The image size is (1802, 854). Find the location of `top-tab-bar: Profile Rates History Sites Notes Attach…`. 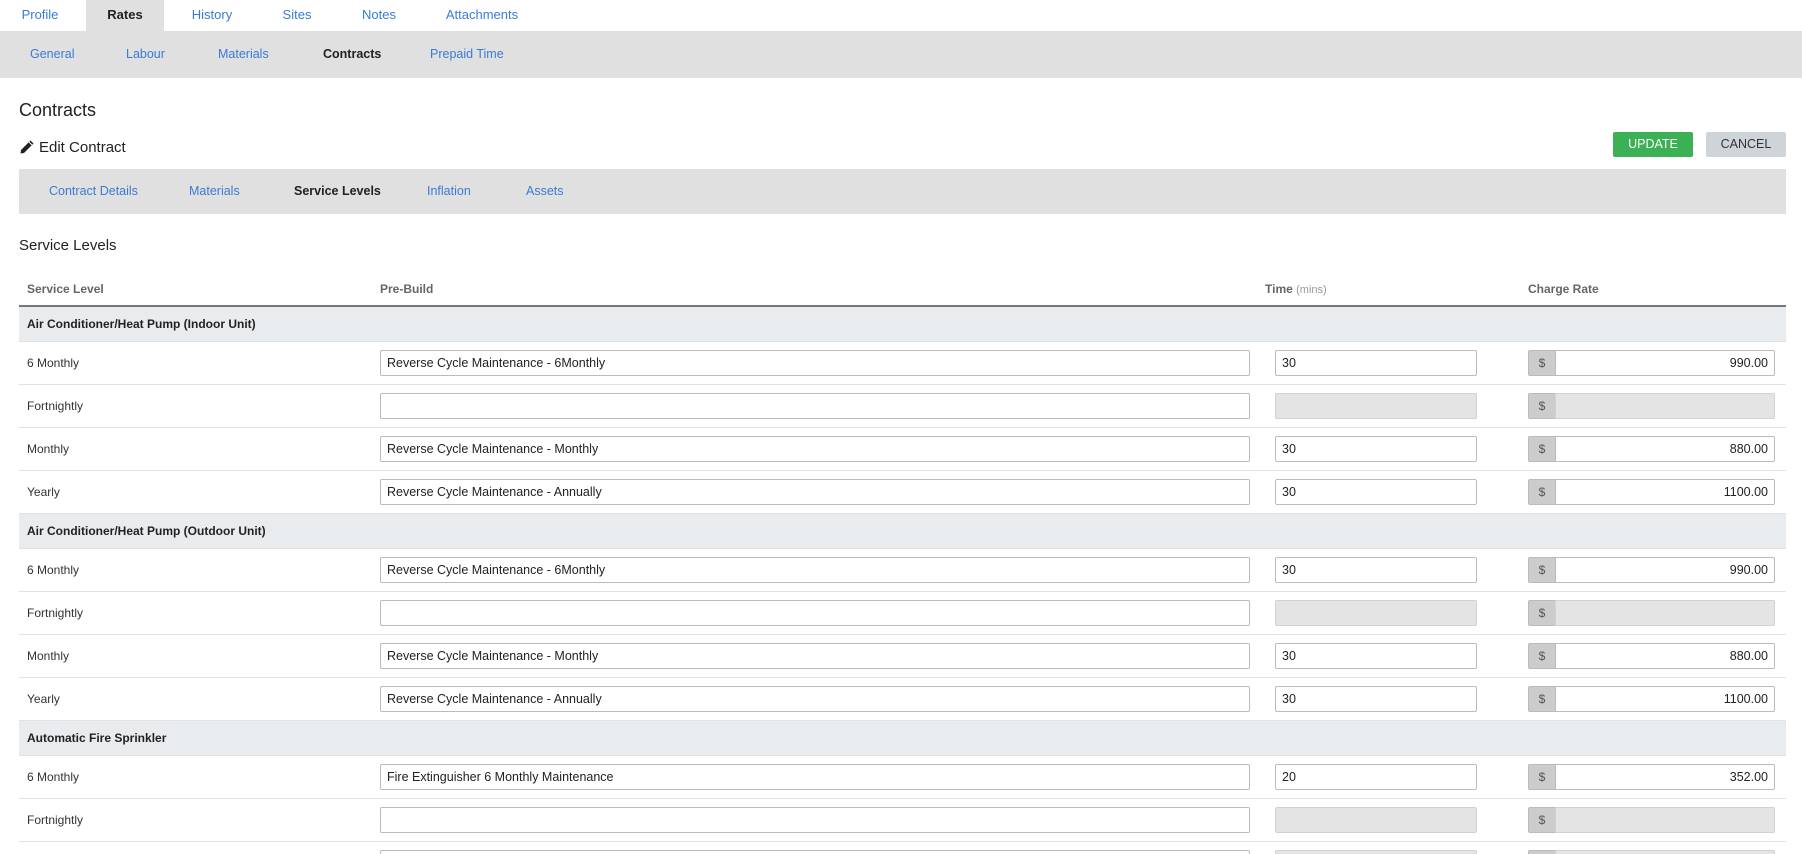

top-tab-bar: Profile Rates History Sites Notes Attach… is located at coordinates (901, 15).